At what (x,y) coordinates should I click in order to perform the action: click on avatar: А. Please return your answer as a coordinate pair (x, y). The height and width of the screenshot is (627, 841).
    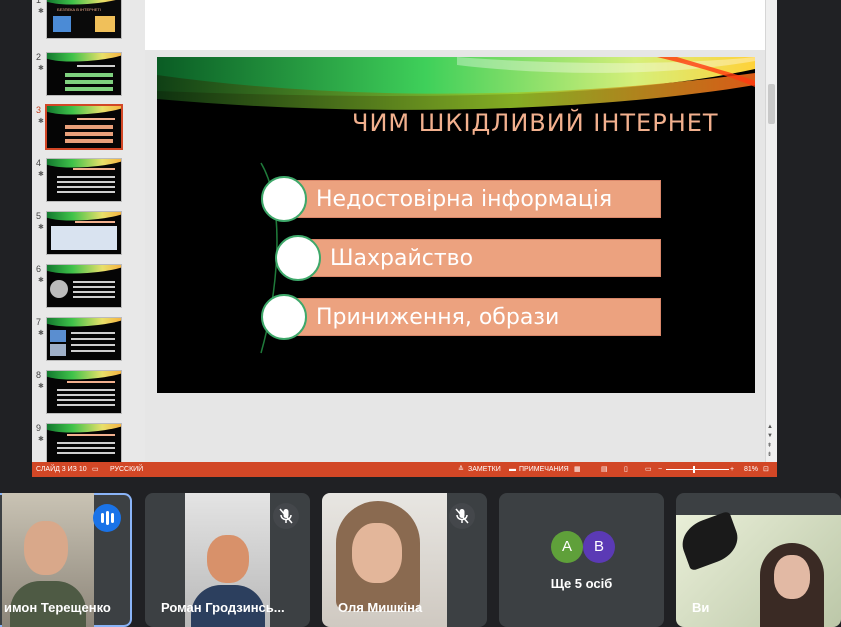
    Looking at the image, I should click on (567, 547).